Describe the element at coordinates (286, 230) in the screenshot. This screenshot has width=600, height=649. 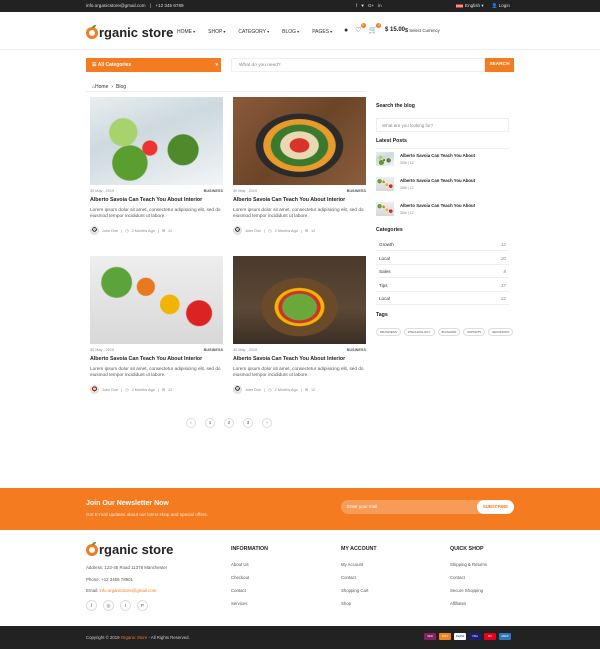
I see `post-time: 2 Months Ago` at that location.